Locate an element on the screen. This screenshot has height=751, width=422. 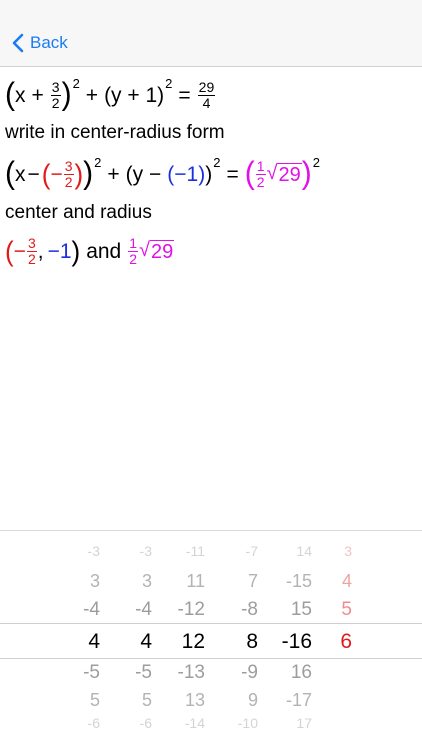
back-button: Back is located at coordinates (40, 43).